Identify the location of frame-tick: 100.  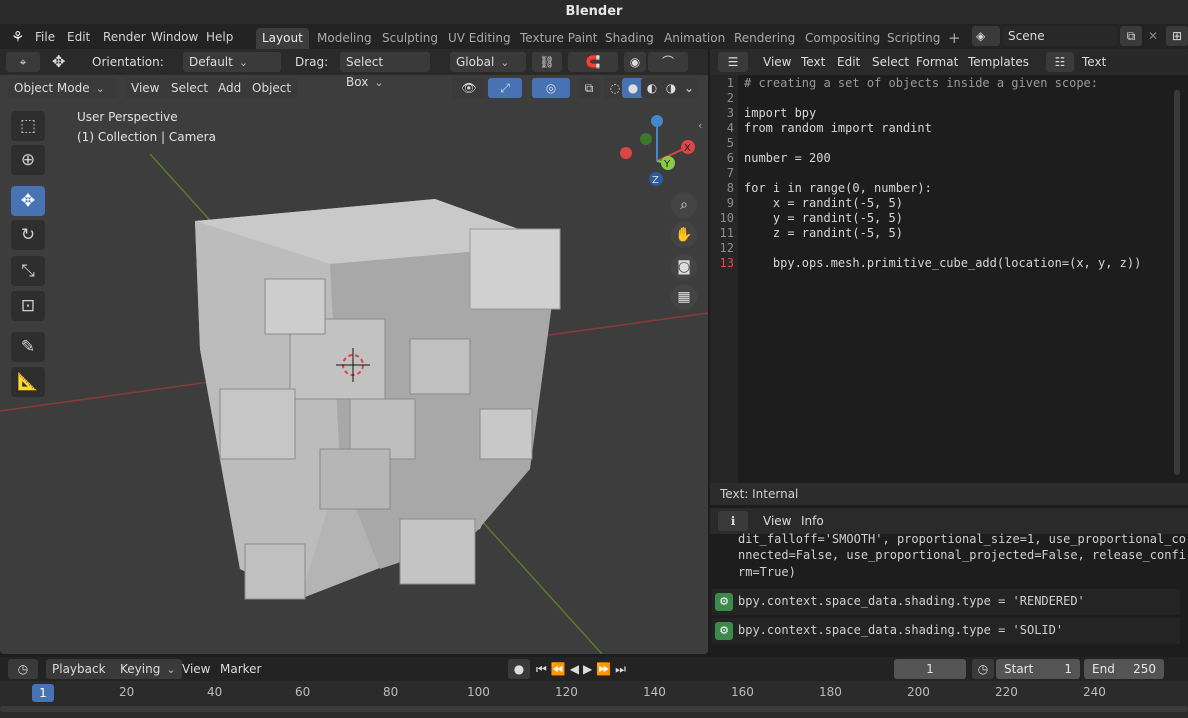
(478, 692).